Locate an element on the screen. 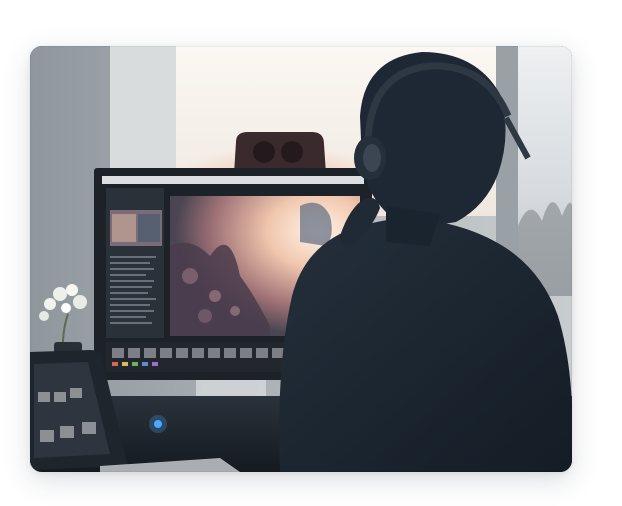 The image size is (622, 506). speaker-cone is located at coordinates (264, 152).